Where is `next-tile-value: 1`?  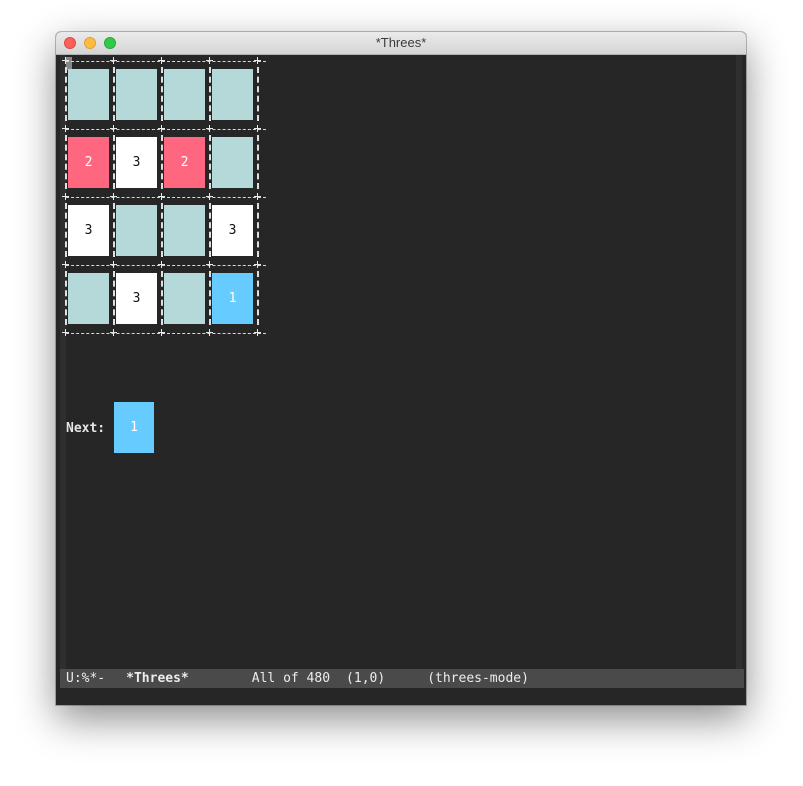 next-tile-value: 1 is located at coordinates (134, 427).